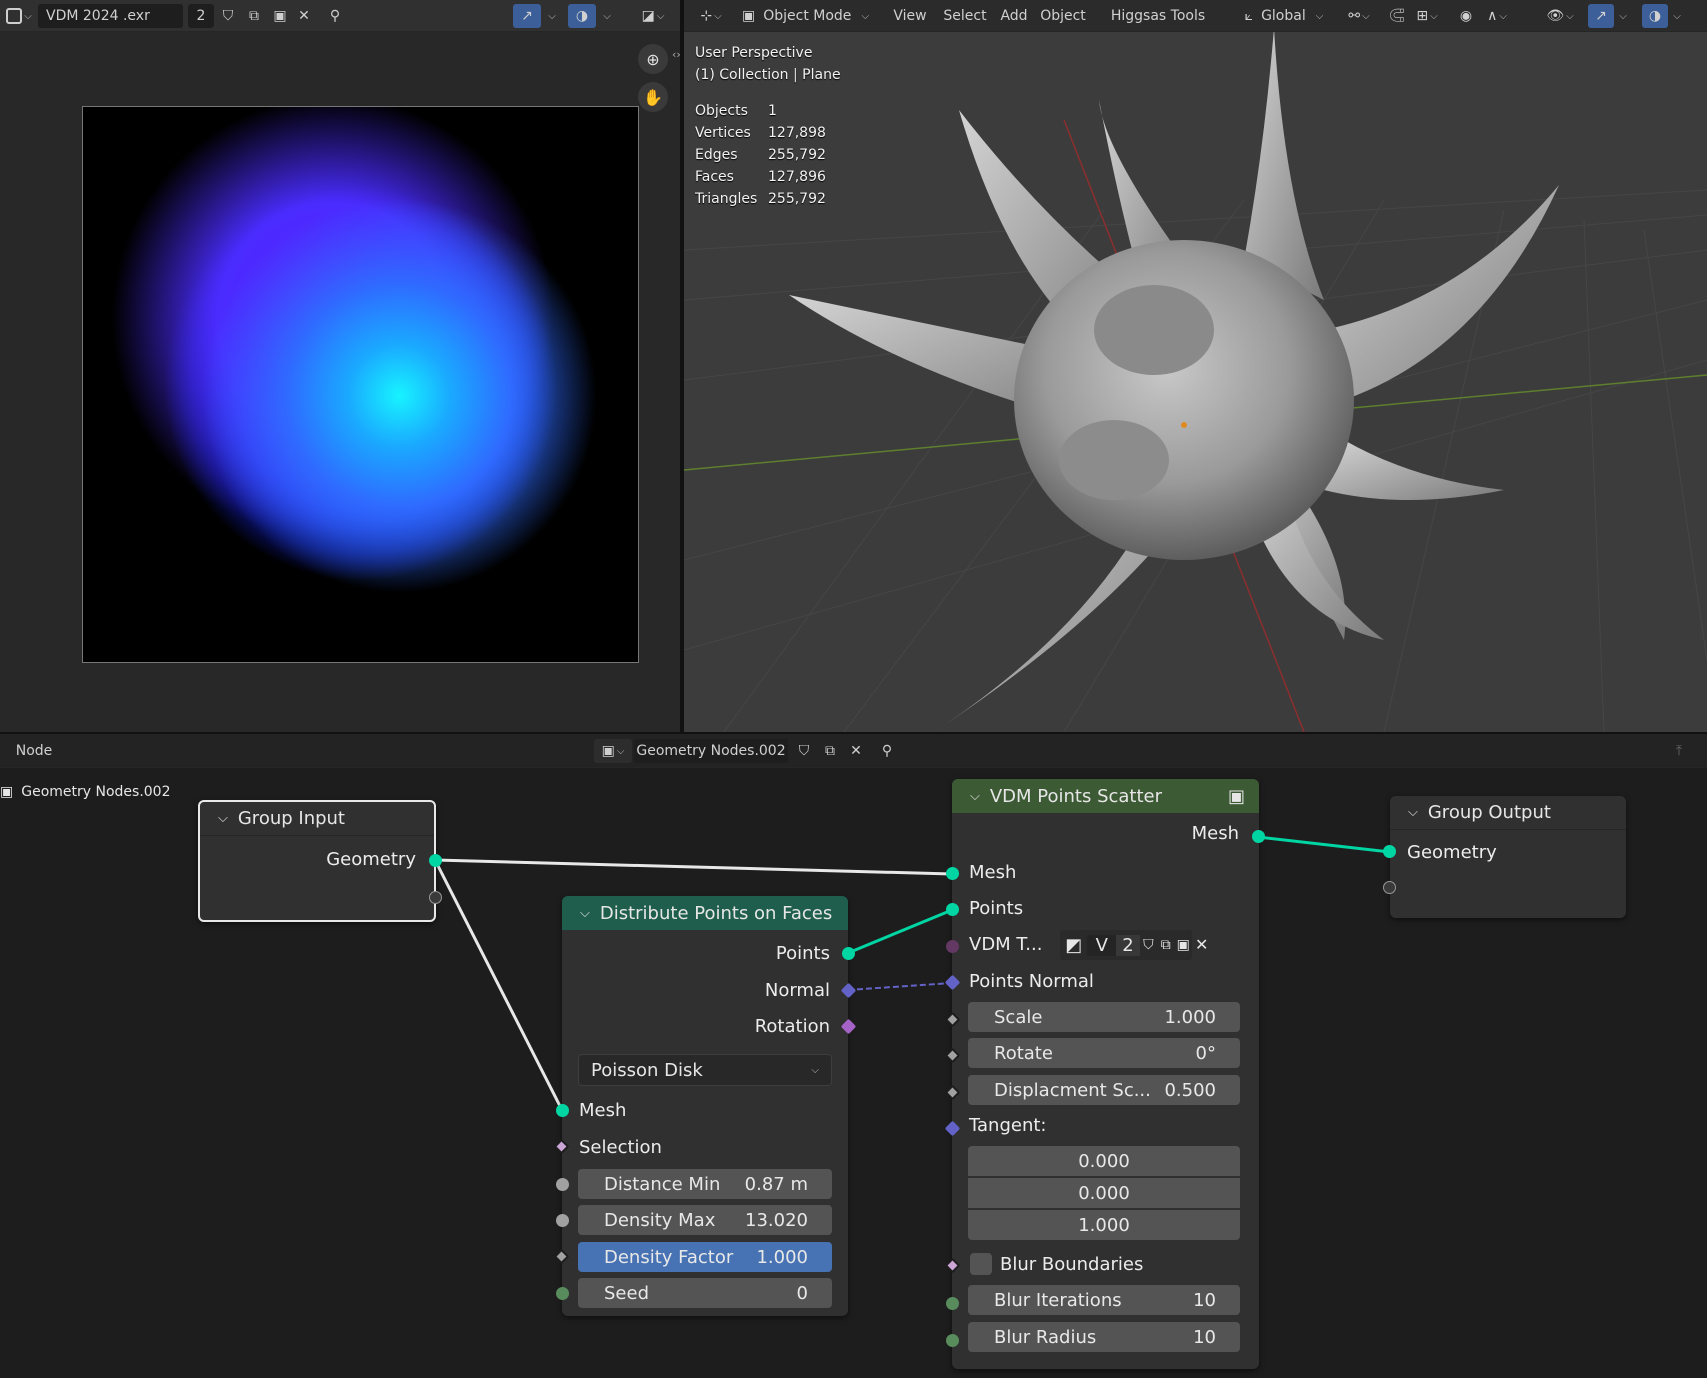 This screenshot has width=1707, height=1378. Describe the element at coordinates (360, 384) in the screenshot. I see `vdm-texture-preview` at that location.